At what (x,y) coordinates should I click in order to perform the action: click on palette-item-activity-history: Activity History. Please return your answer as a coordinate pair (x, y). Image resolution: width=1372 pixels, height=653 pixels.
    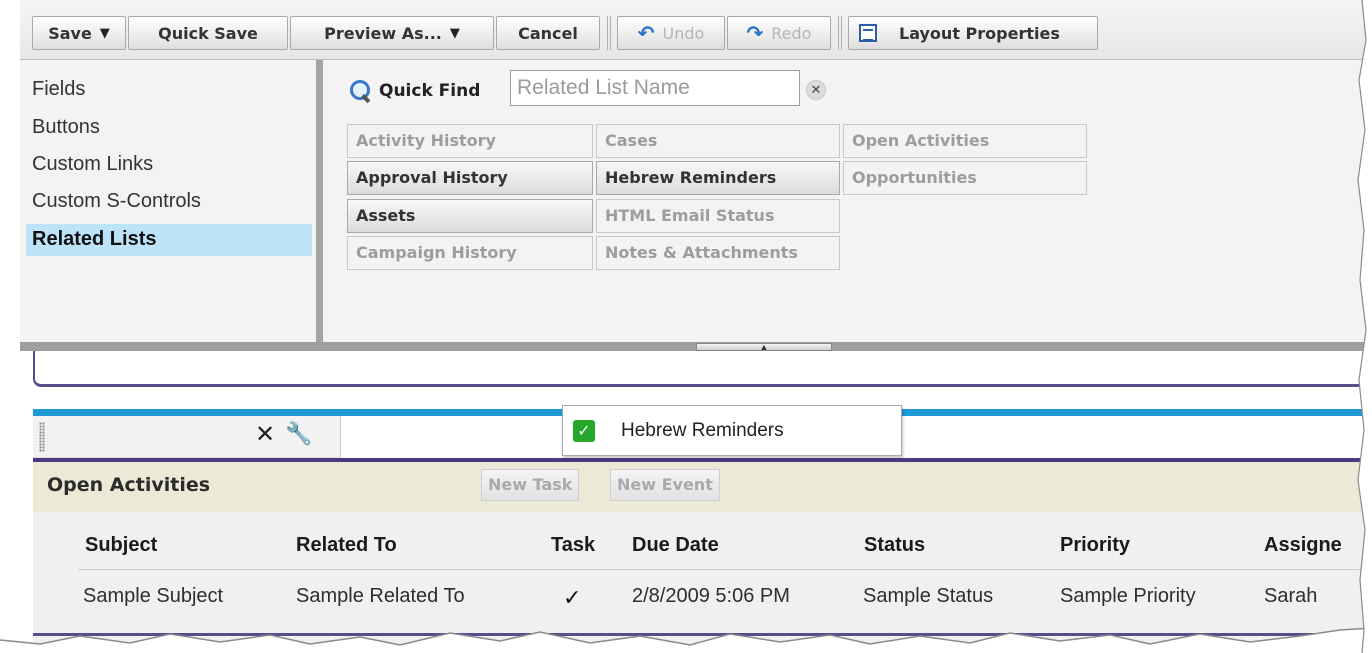
    Looking at the image, I should click on (470, 141).